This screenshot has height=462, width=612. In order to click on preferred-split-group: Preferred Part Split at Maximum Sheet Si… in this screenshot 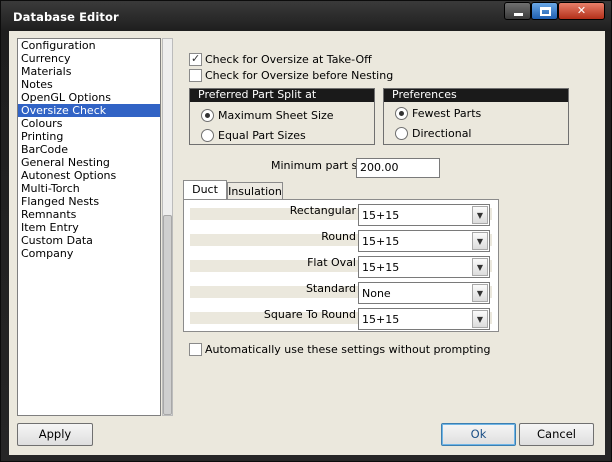, I will do `click(282, 116)`.